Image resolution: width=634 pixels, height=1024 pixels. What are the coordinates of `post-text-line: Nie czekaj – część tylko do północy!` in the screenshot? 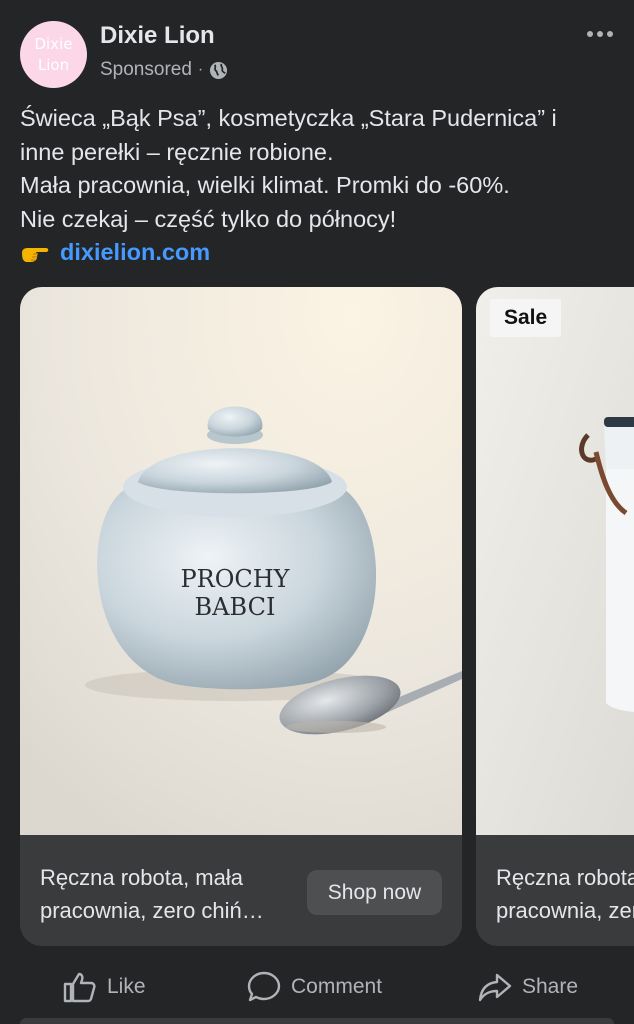 It's located at (208, 218).